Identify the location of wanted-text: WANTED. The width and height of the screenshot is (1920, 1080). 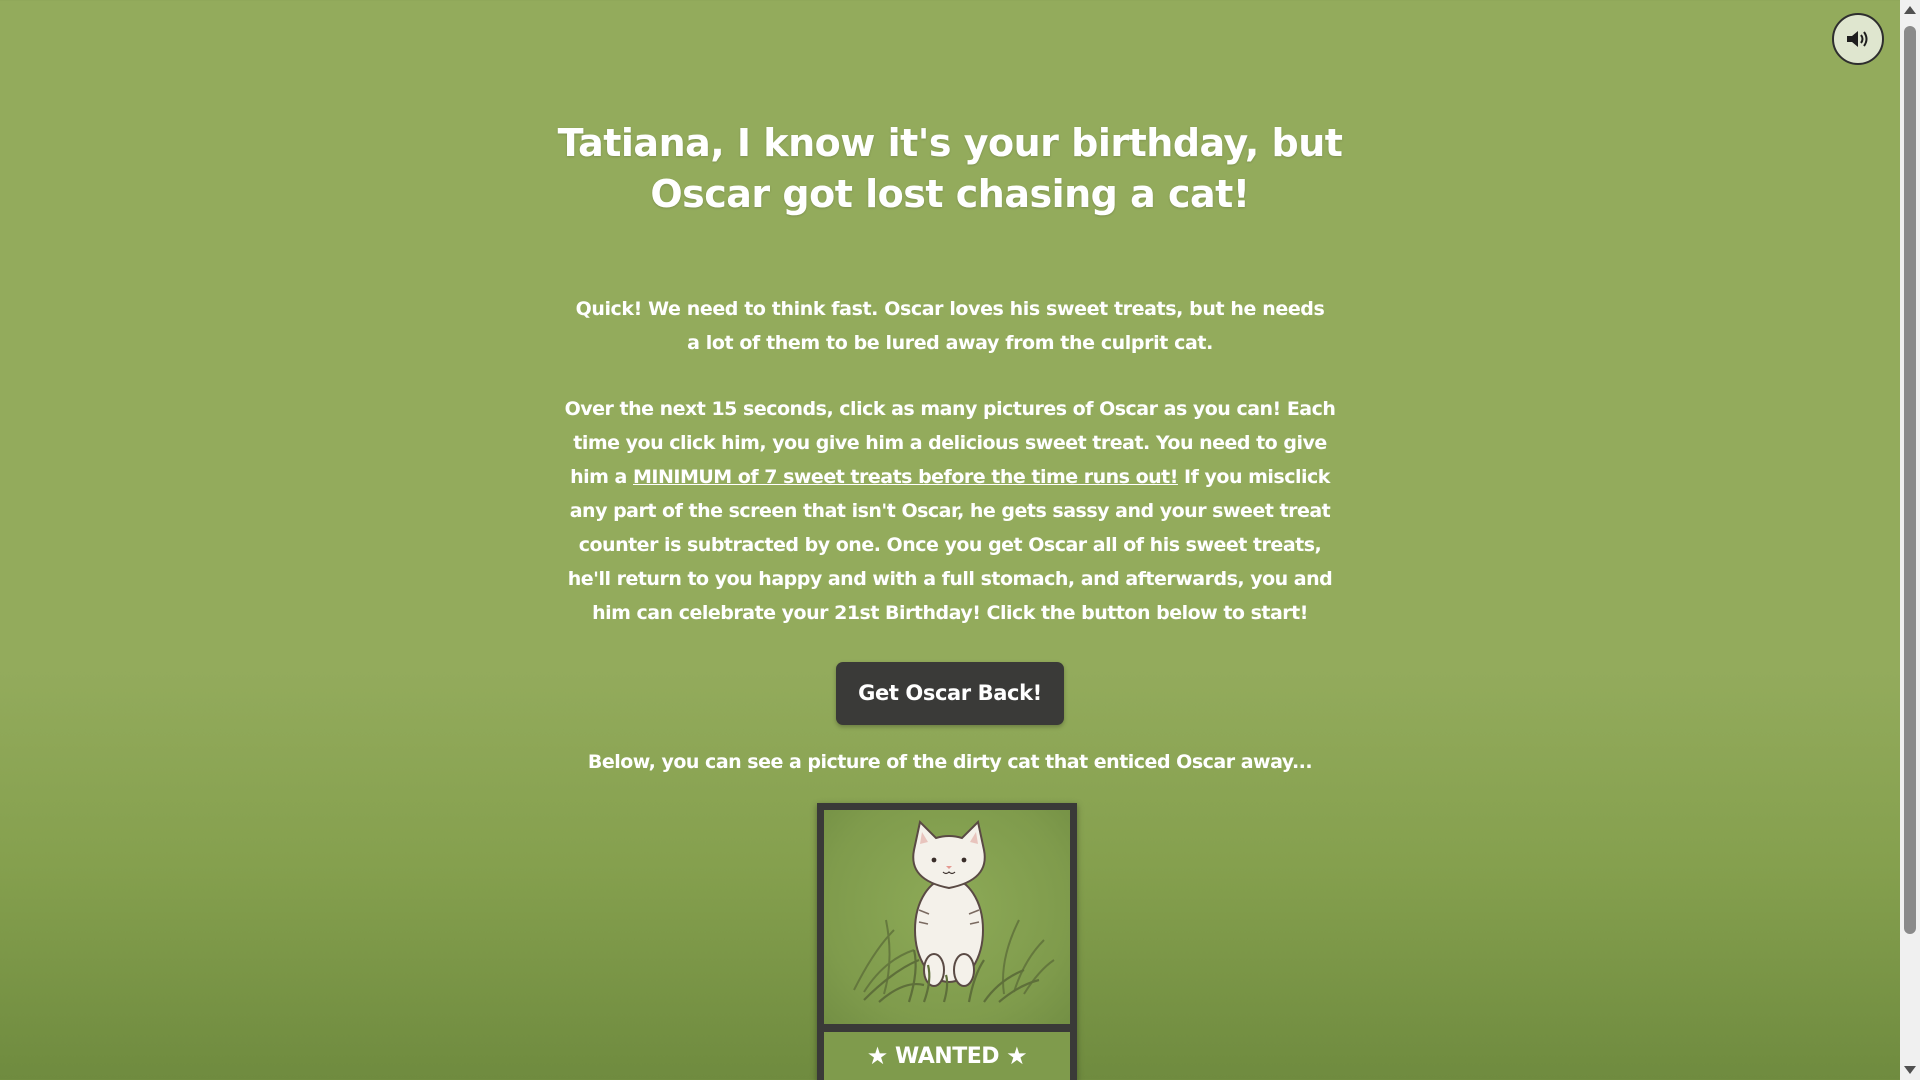
(947, 1056).